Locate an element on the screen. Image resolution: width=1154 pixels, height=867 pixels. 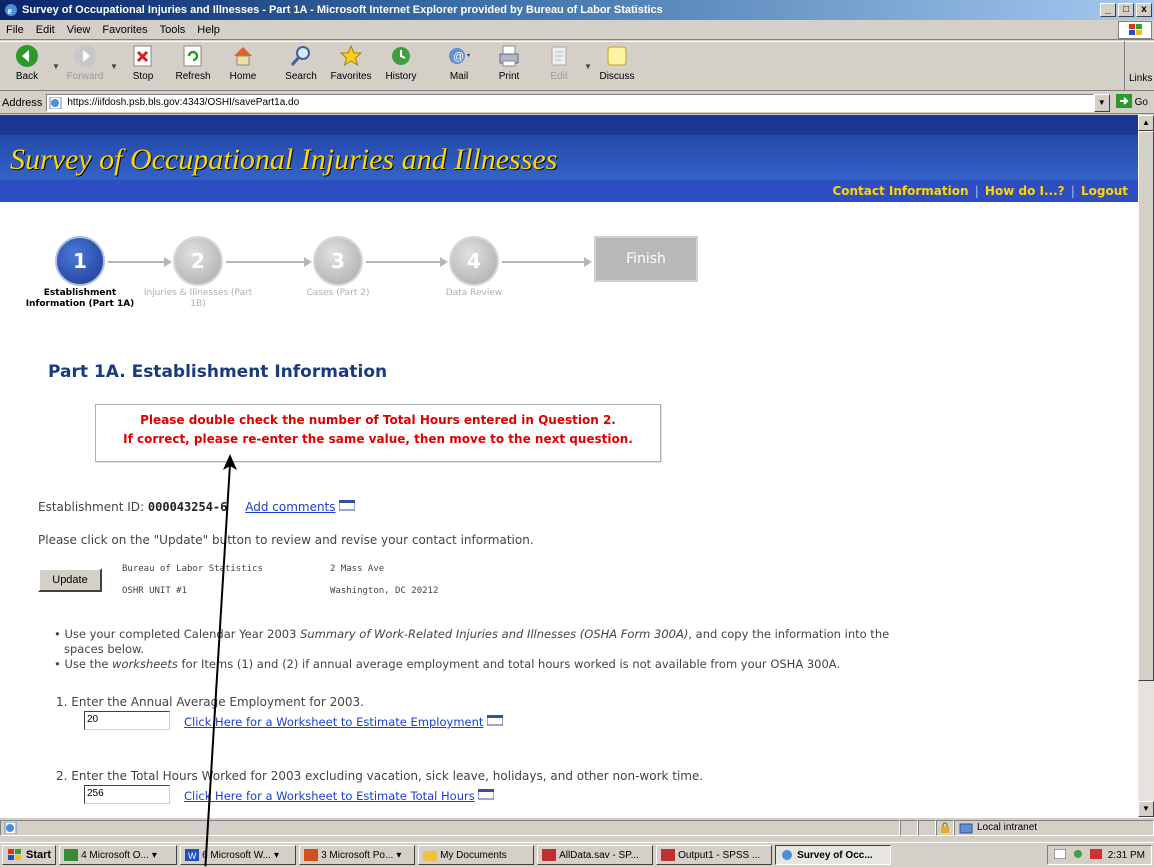
stop-button: Stop is located at coordinates (143, 66).